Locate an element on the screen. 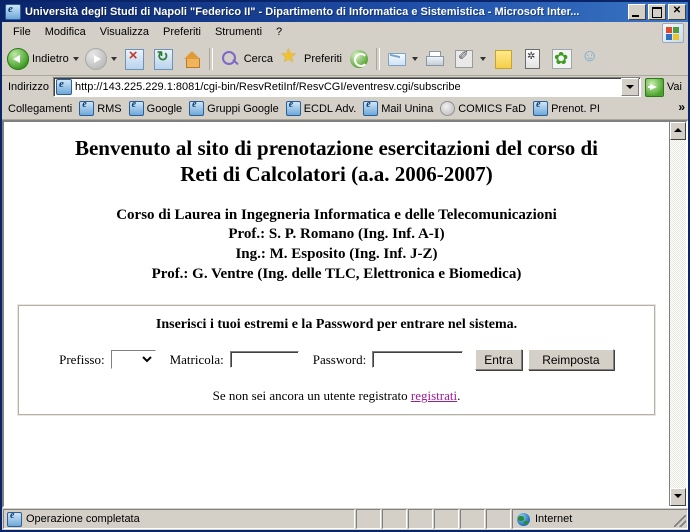 The height and width of the screenshot is (532, 690). history-icon is located at coordinates (358, 59).